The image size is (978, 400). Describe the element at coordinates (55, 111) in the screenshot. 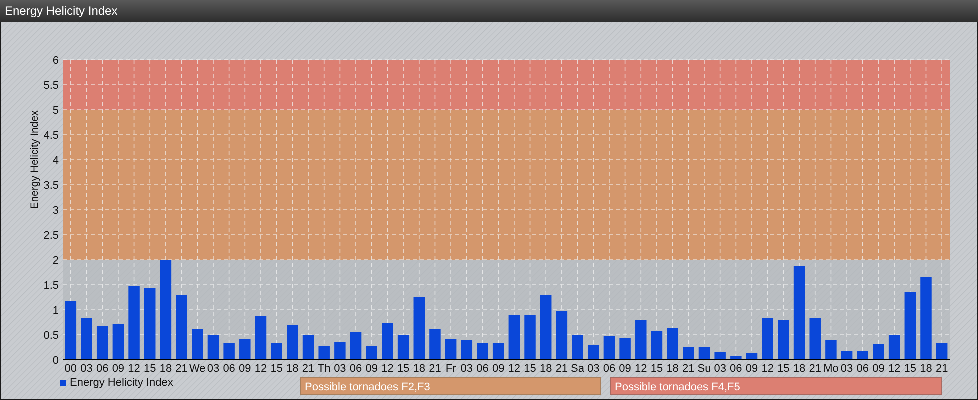

I see `y-tick-label: 5` at that location.